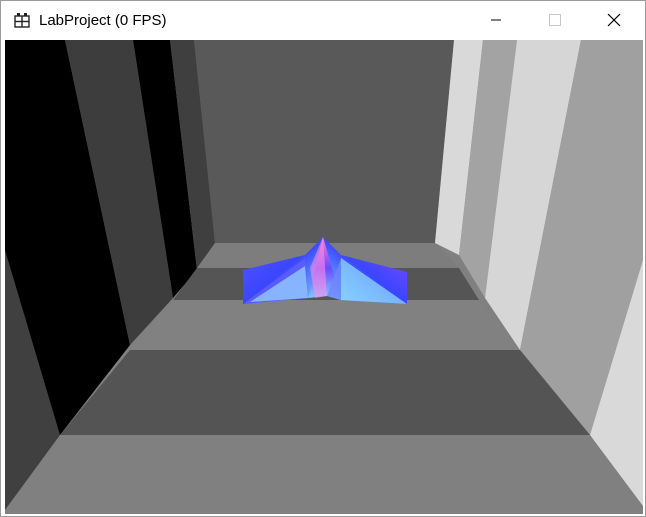 This screenshot has width=646, height=517. What do you see at coordinates (22, 20) in the screenshot?
I see `app-grid-icon` at bounding box center [22, 20].